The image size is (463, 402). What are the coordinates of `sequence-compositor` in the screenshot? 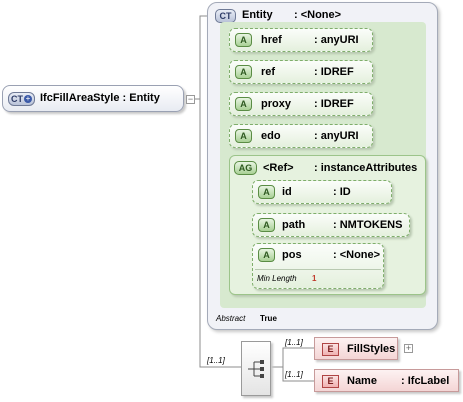 It's located at (256, 368).